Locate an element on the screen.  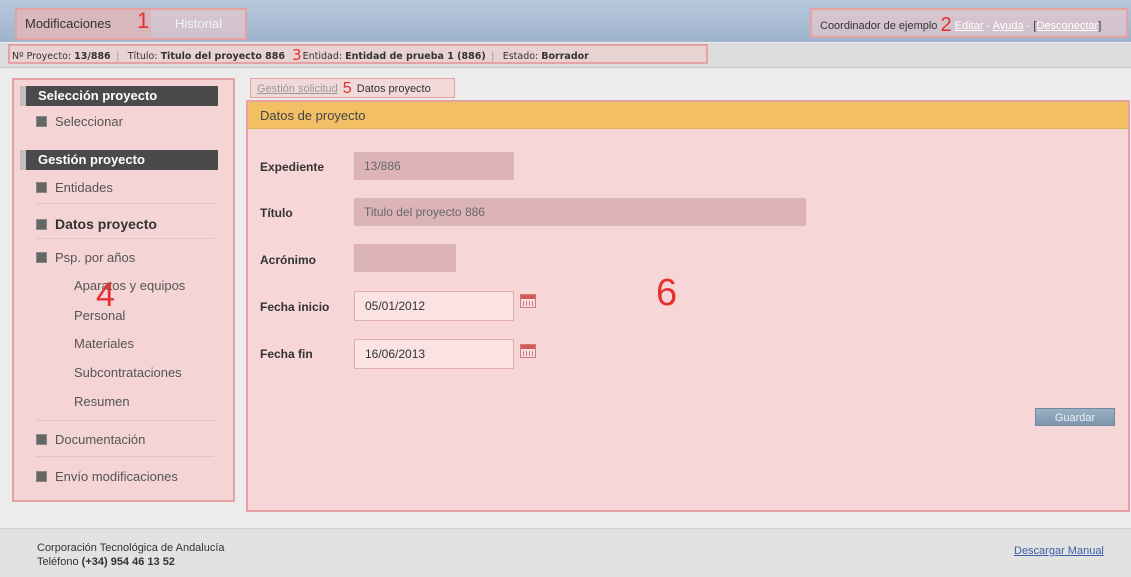
tab-bar: Modificaciones 1 Historial is located at coordinates (131, 24).